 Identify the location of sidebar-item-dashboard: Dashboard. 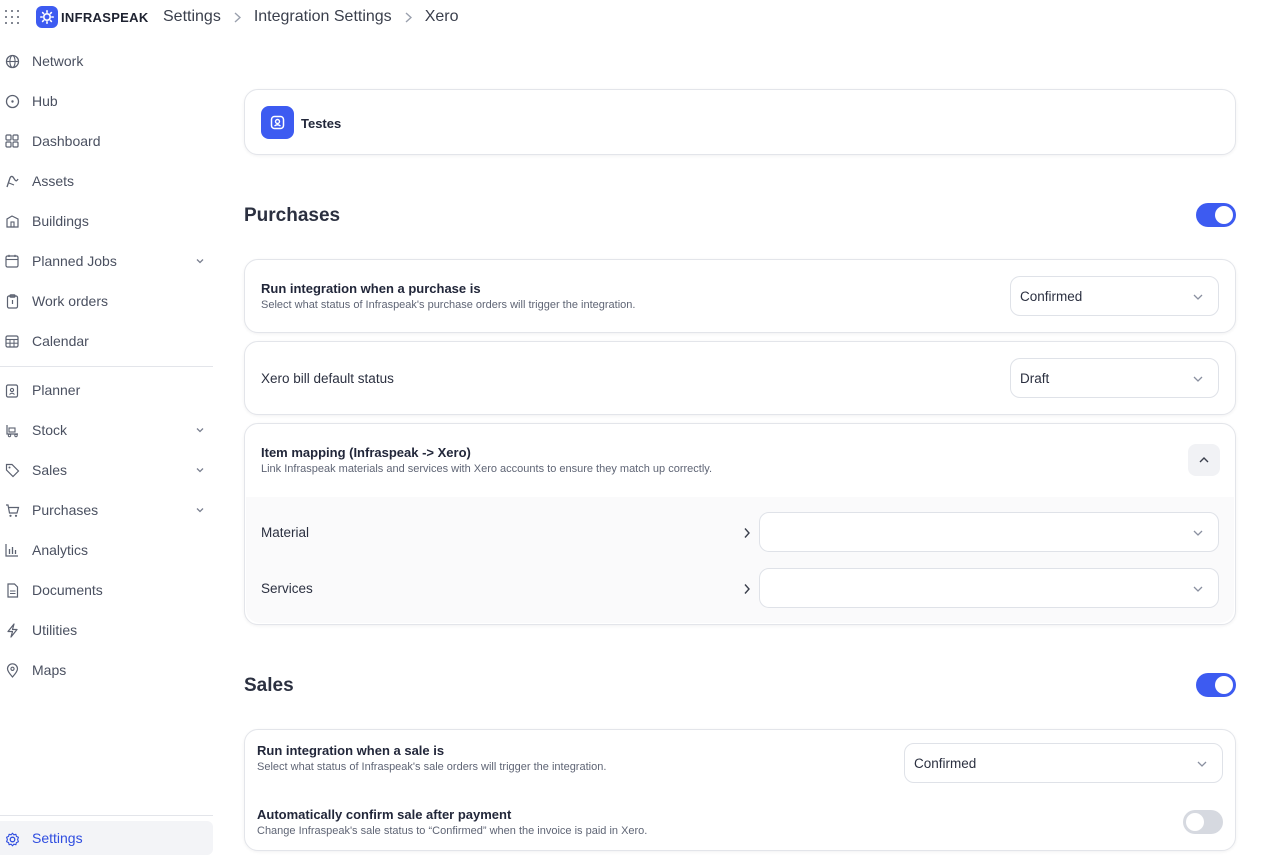
(106, 141).